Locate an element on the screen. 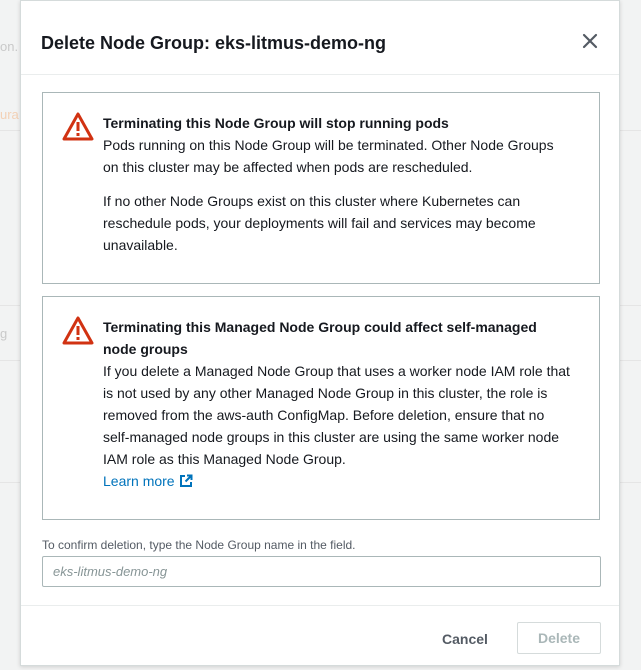  cancel-button: Cancel is located at coordinates (465, 639).